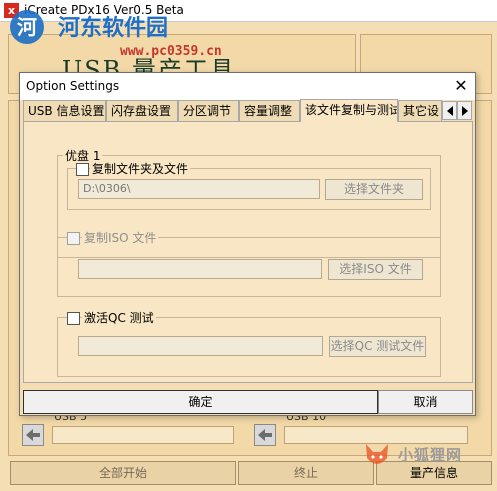 The width and height of the screenshot is (497, 491). I want to click on select-qc-file-button: 选择QC 测试文件, so click(377, 346).